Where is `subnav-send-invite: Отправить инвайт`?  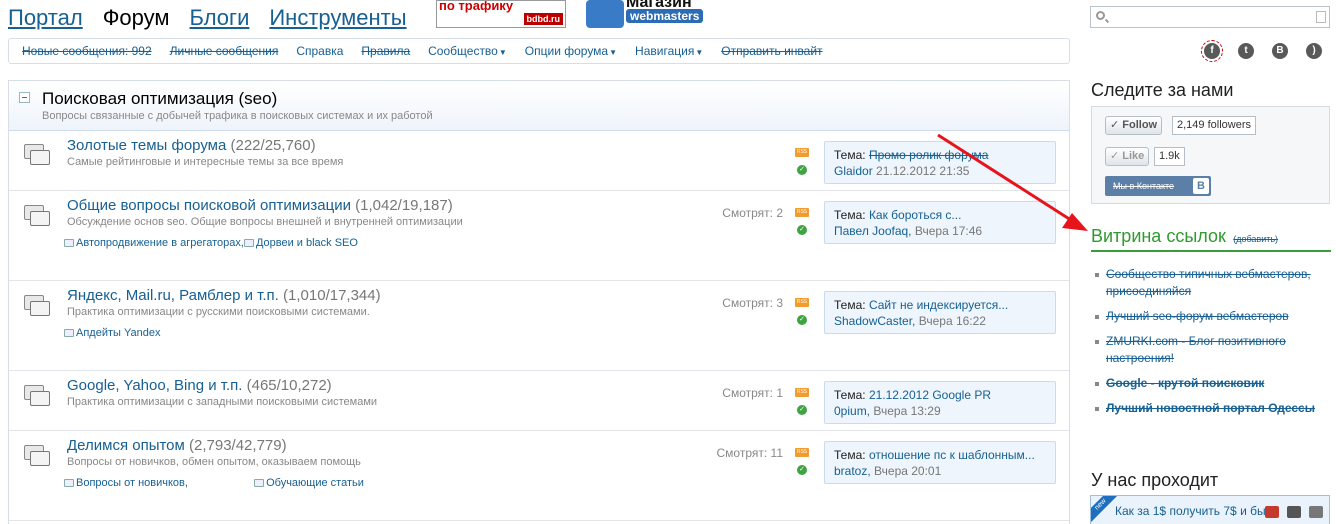 subnav-send-invite: Отправить инвайт is located at coordinates (771, 51).